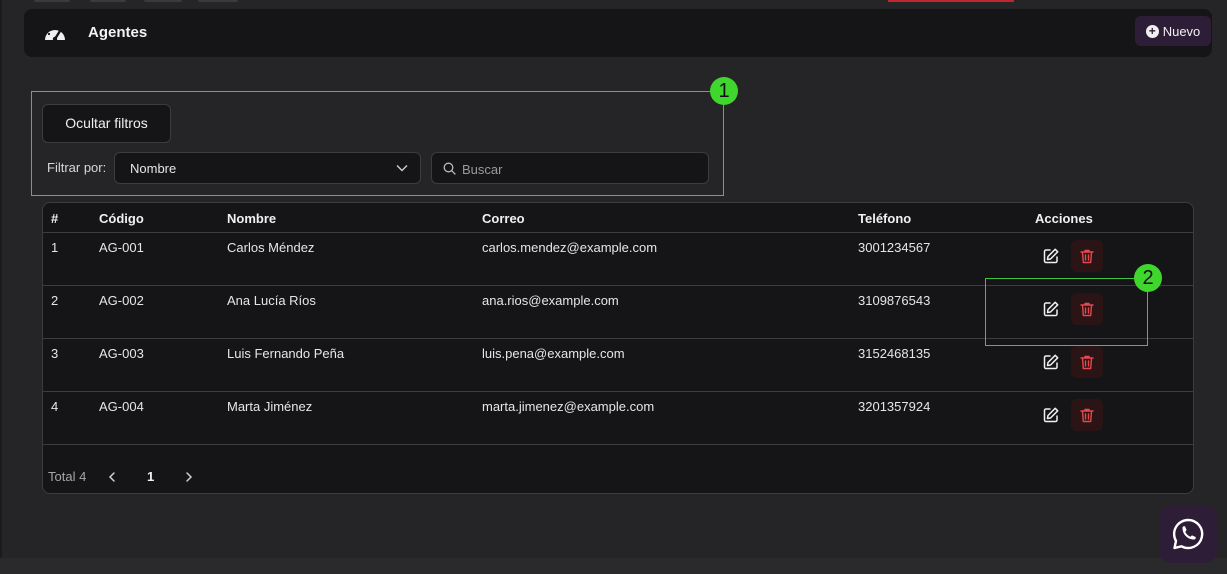 This screenshot has width=1227, height=574. Describe the element at coordinates (121, 406) in the screenshot. I see `row-code: AG-004` at that location.